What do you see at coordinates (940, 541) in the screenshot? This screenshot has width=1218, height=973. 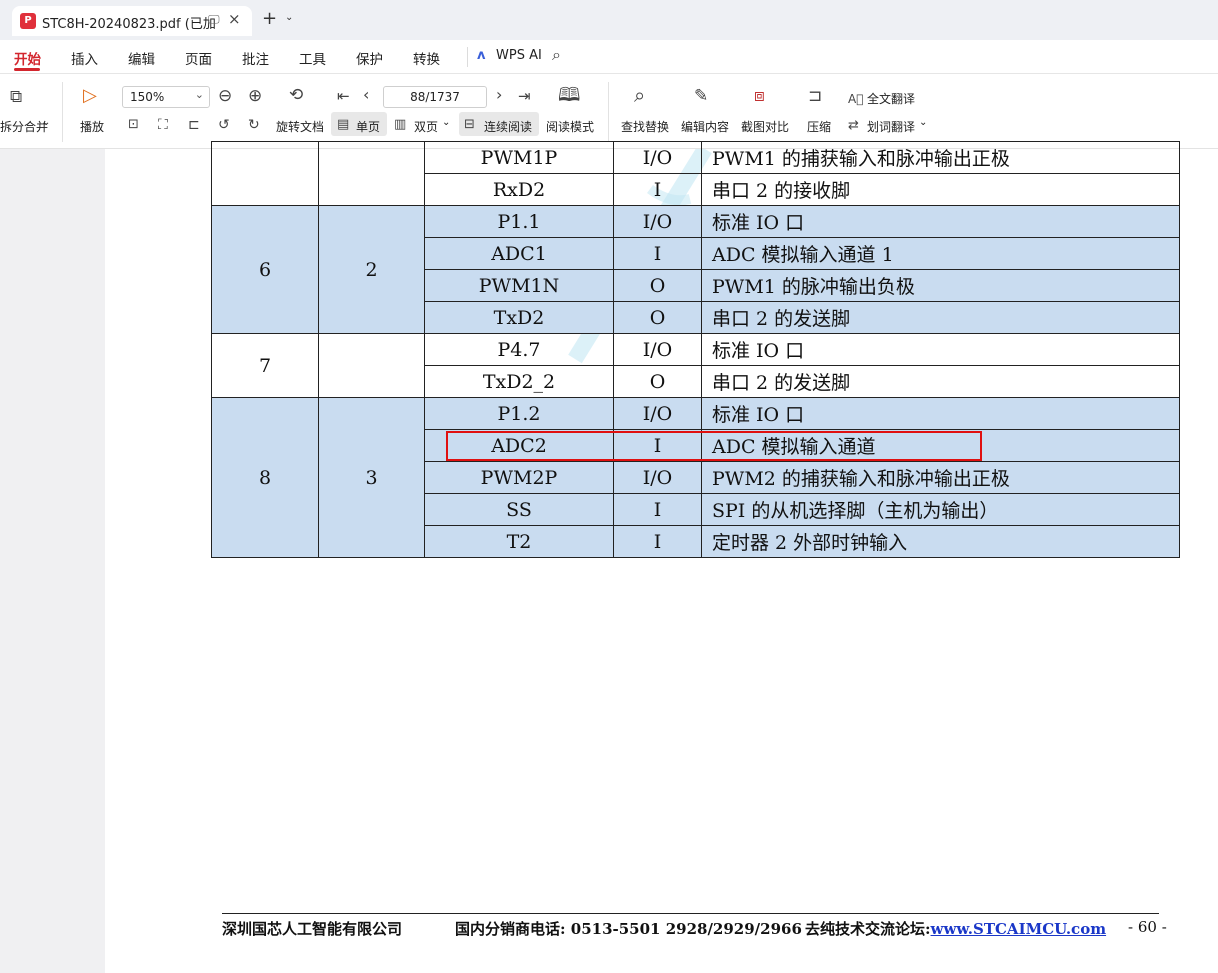 I see `desc-cell: 定时器 2 外部时钟输入` at bounding box center [940, 541].